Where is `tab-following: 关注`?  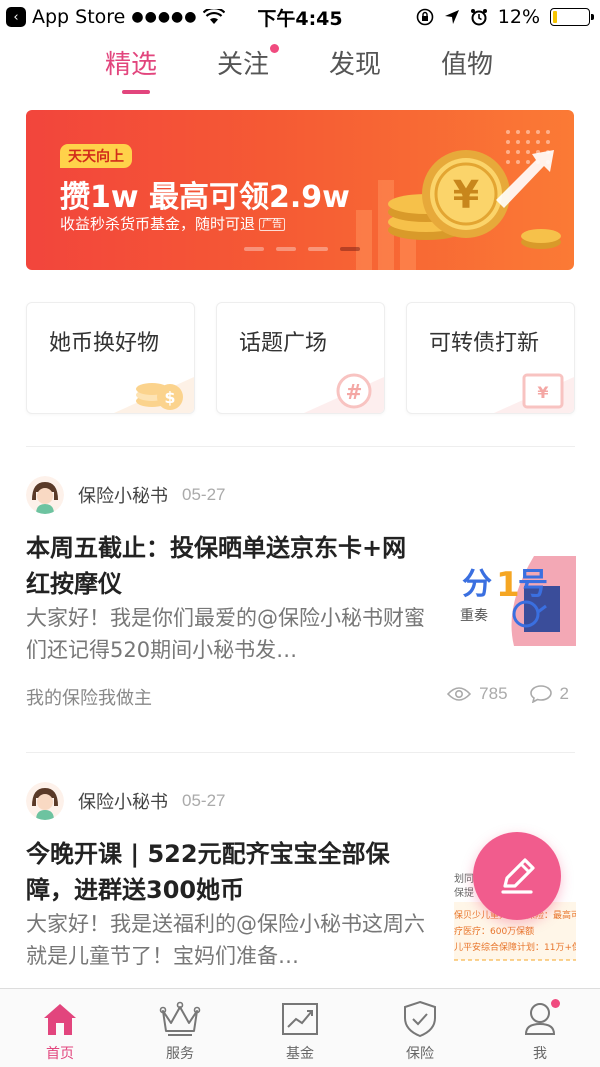
tab-following: 关注 is located at coordinates (248, 62).